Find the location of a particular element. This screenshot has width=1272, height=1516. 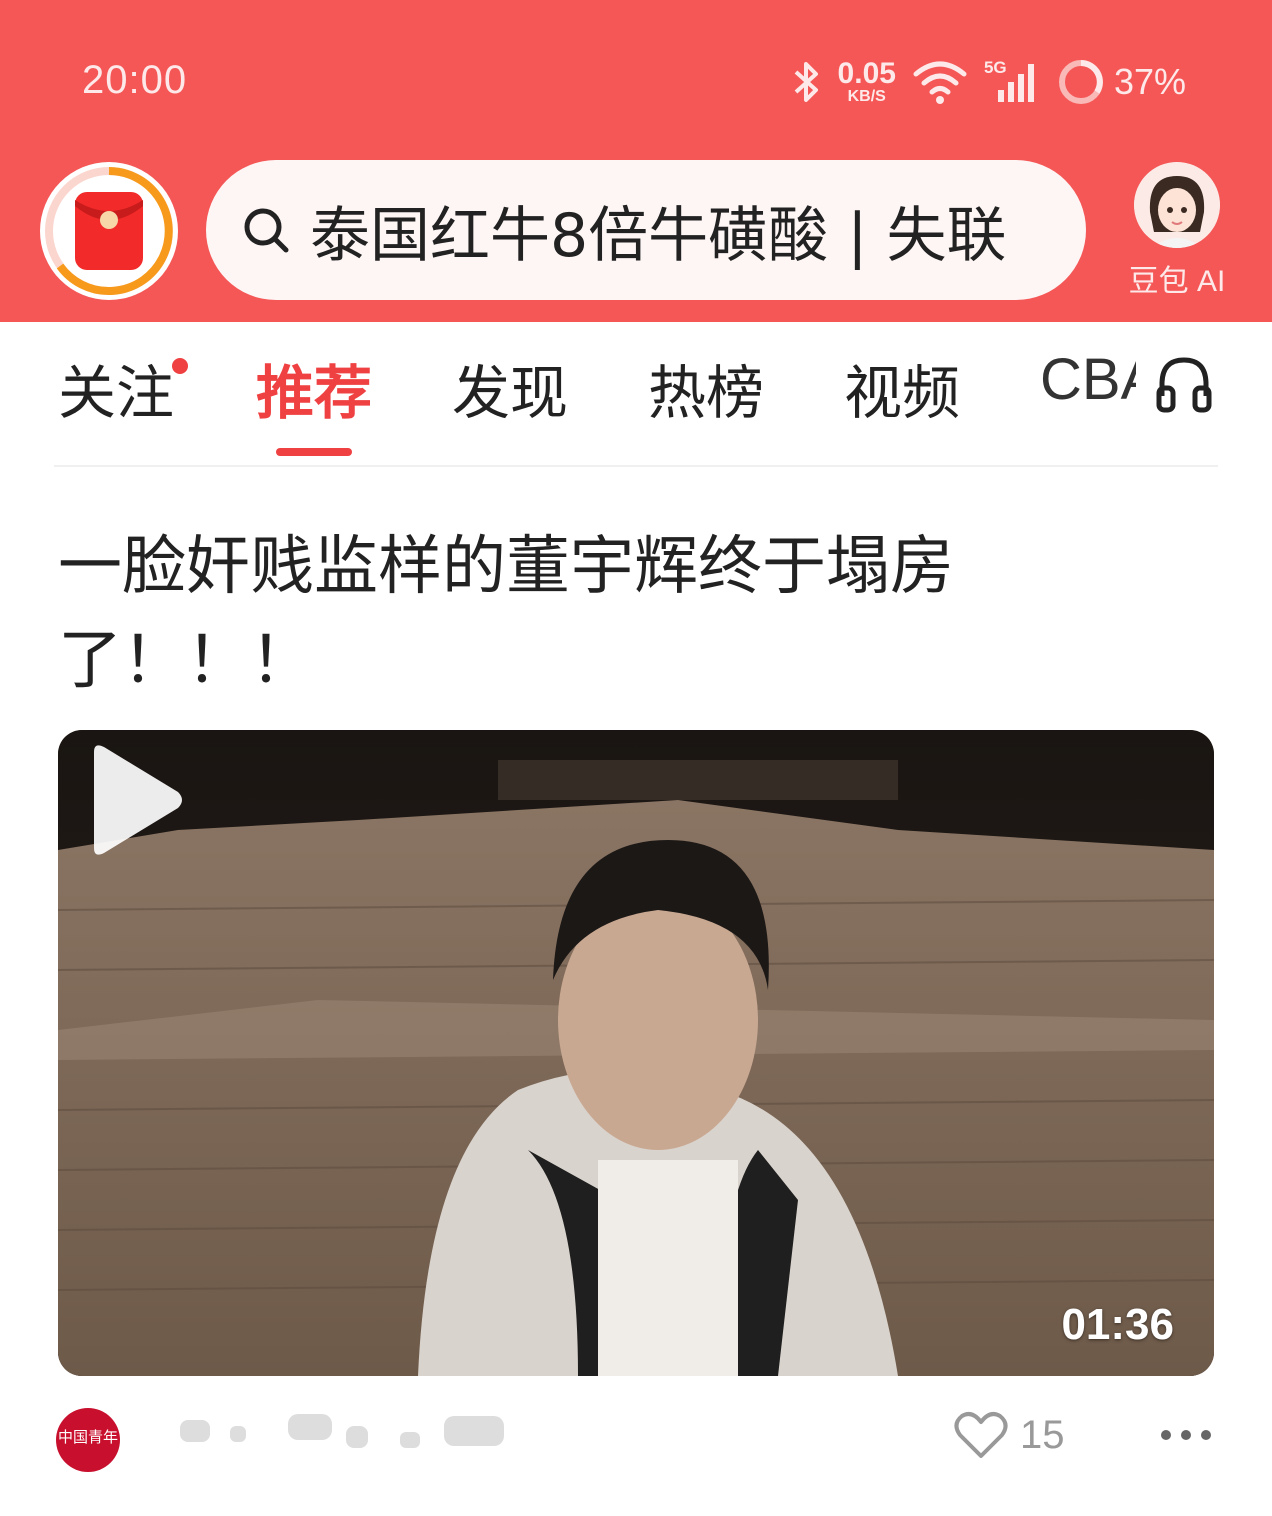

channel-tabs: 关注 推荐 发现 热榜 视频 CBA is located at coordinates (636, 395).